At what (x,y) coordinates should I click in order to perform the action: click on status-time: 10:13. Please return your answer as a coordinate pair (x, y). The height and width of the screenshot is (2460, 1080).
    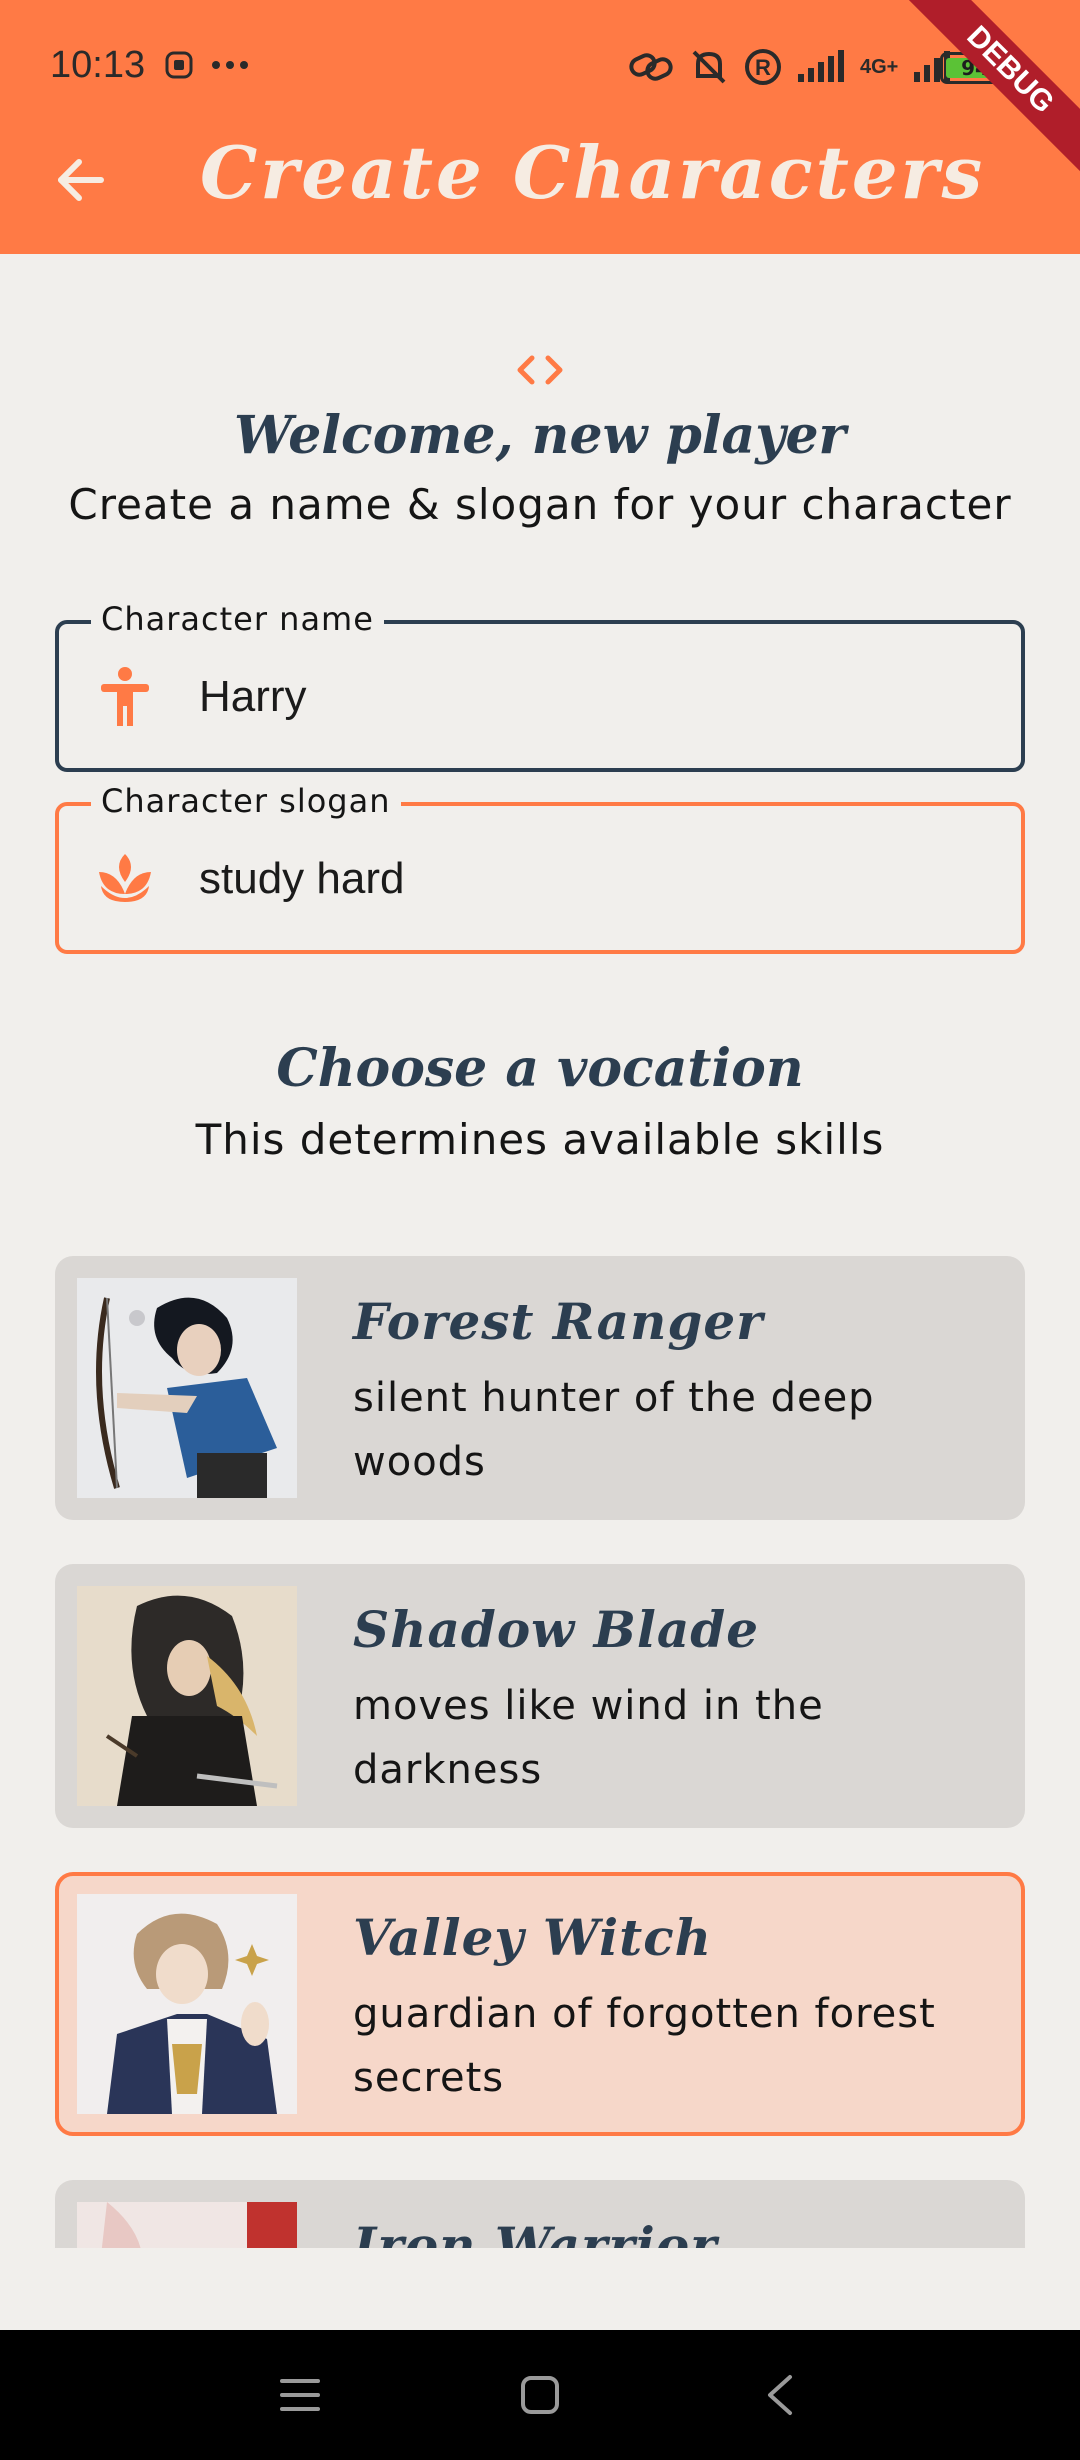
    Looking at the image, I should click on (98, 65).